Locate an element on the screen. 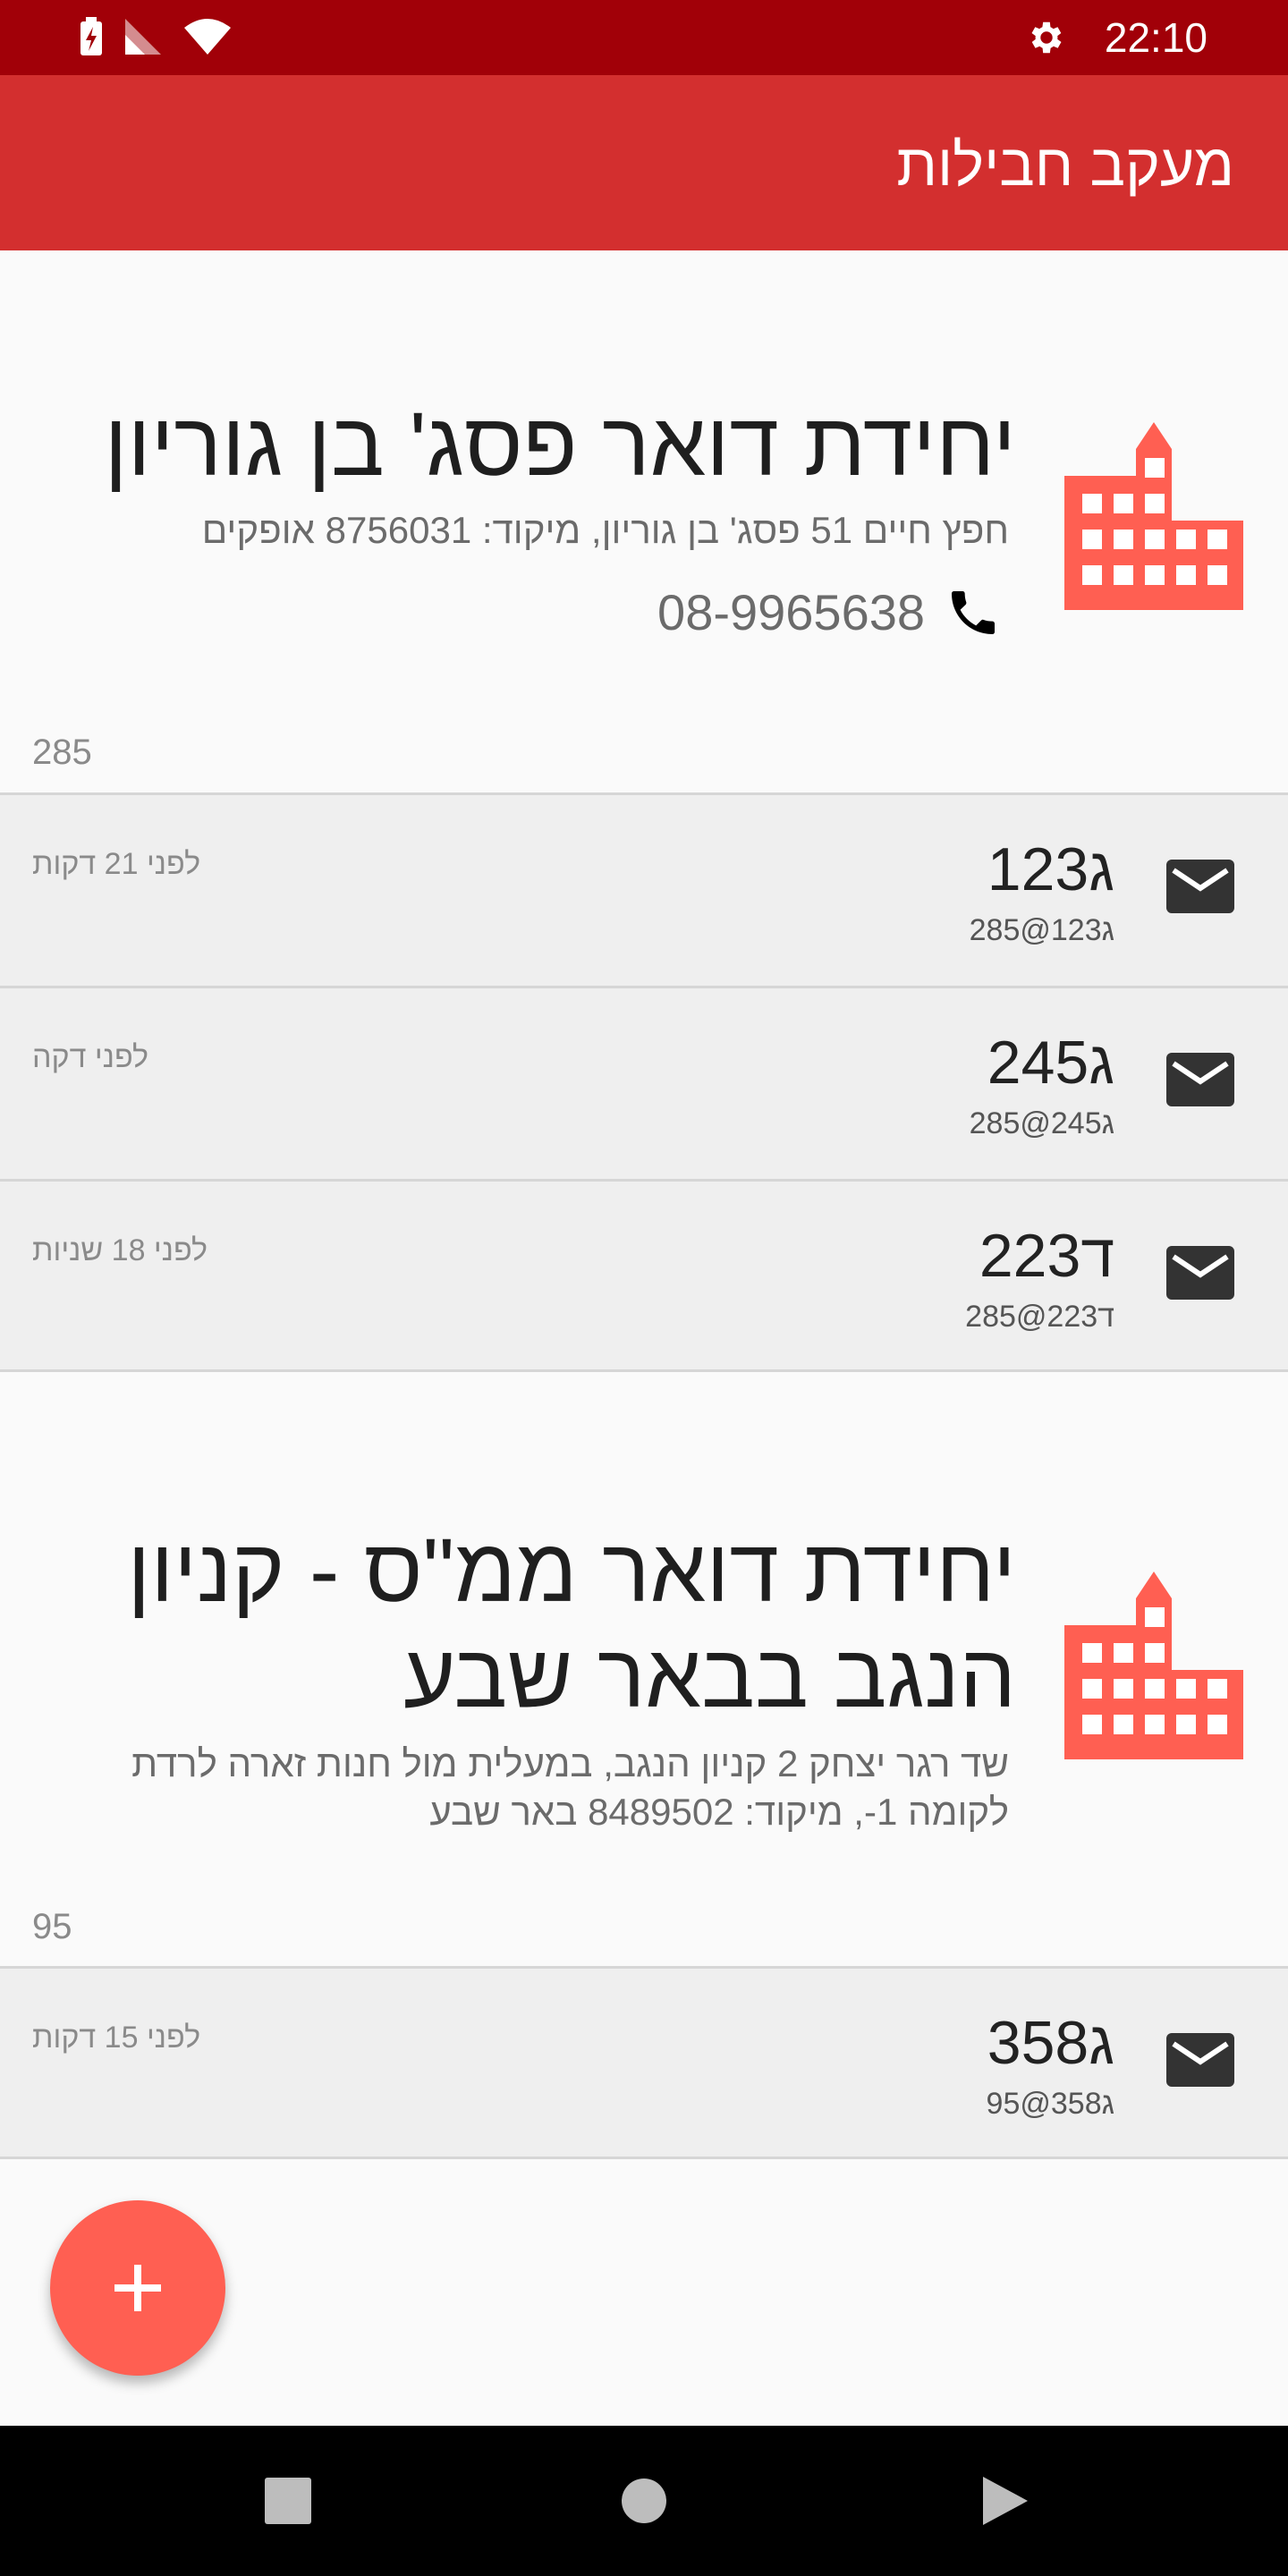  location-title: יחידת דואר ממ"ס - קניון הנגב בבאר שבע is located at coordinates (571, 1623).